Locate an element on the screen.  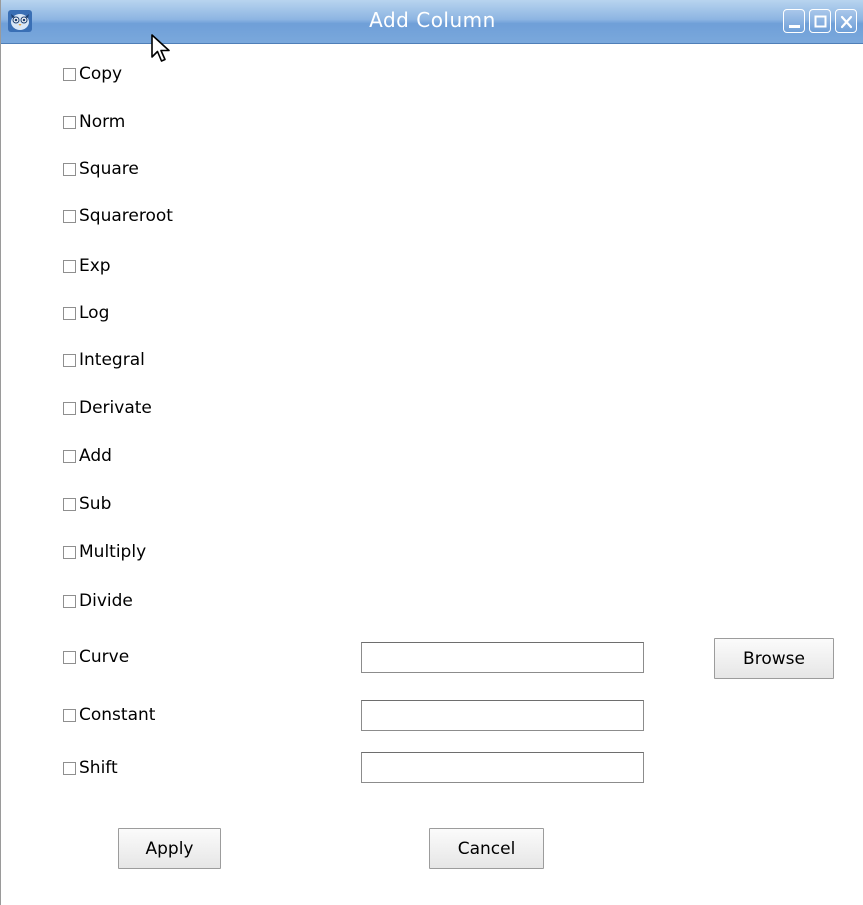
derivate-checkbox is located at coordinates (69, 408).